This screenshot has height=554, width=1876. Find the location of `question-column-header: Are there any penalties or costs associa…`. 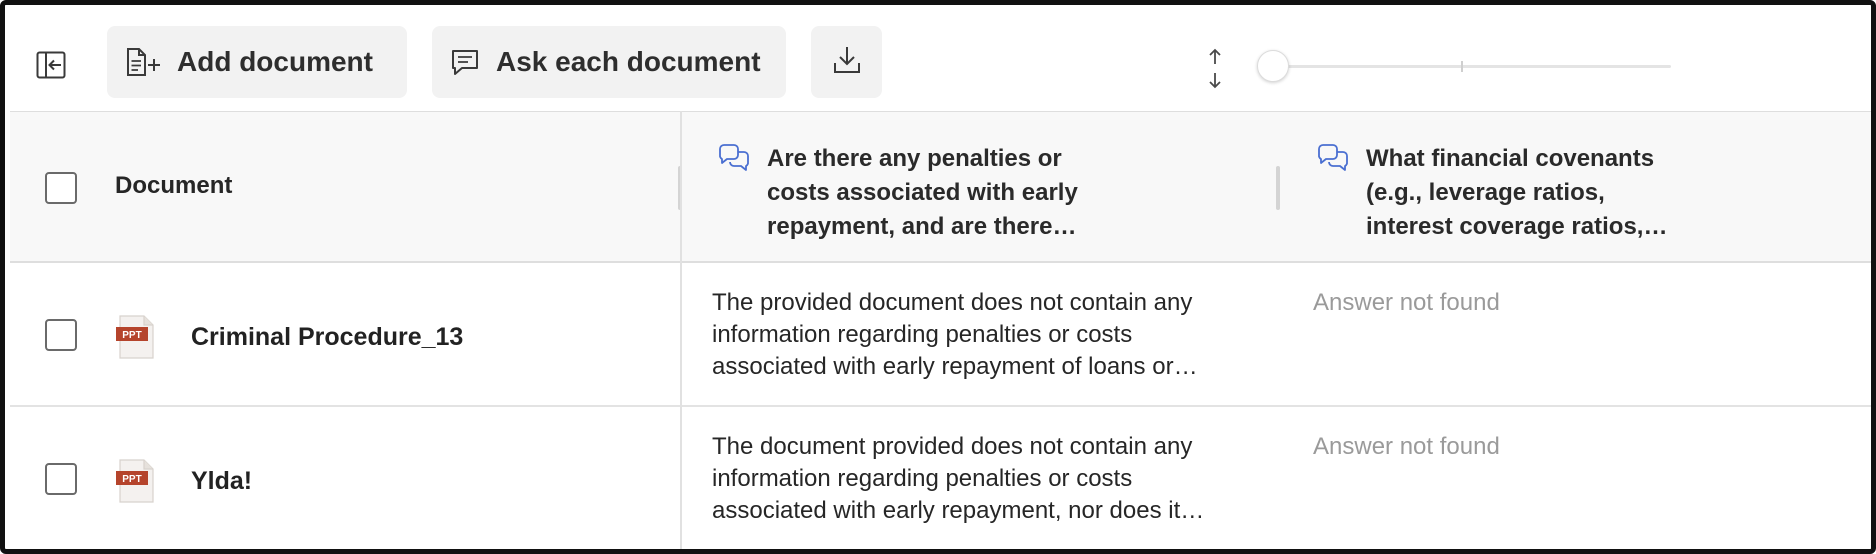

question-column-header: Are there any penalties or costs associa… is located at coordinates (932, 193).